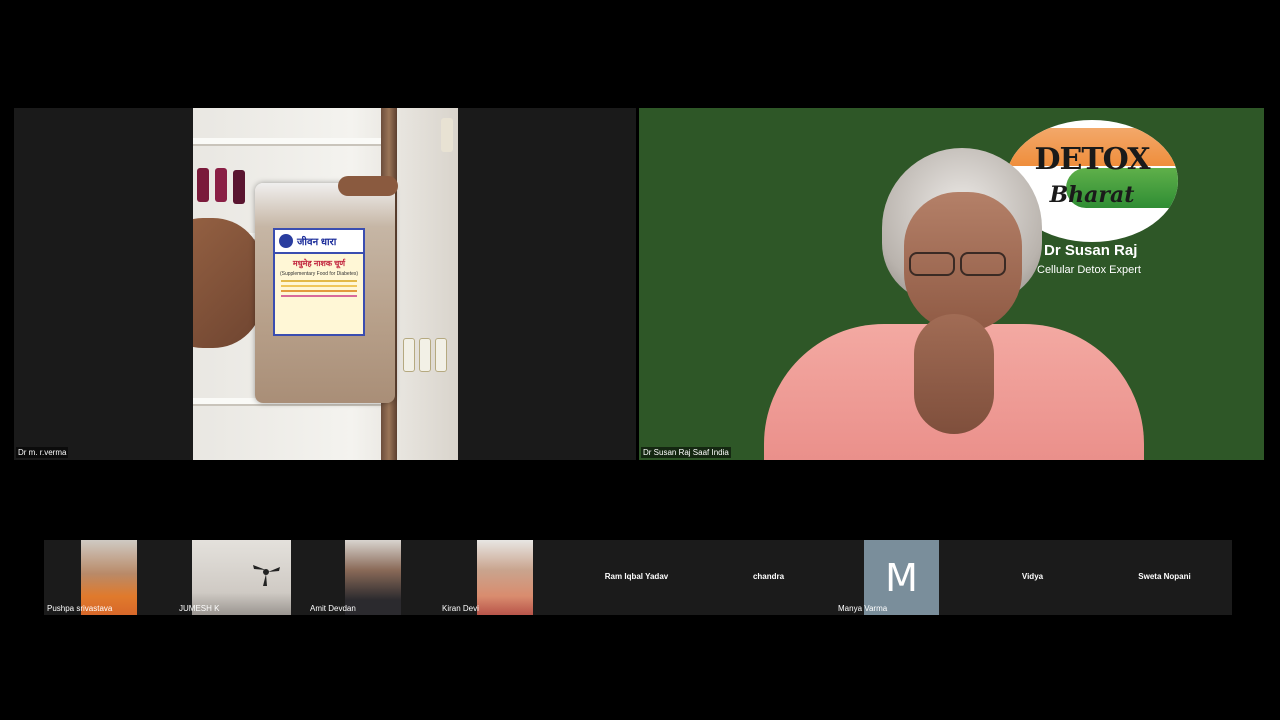 The image size is (1280, 720). I want to click on label-header: जीवन धारा, so click(319, 242).